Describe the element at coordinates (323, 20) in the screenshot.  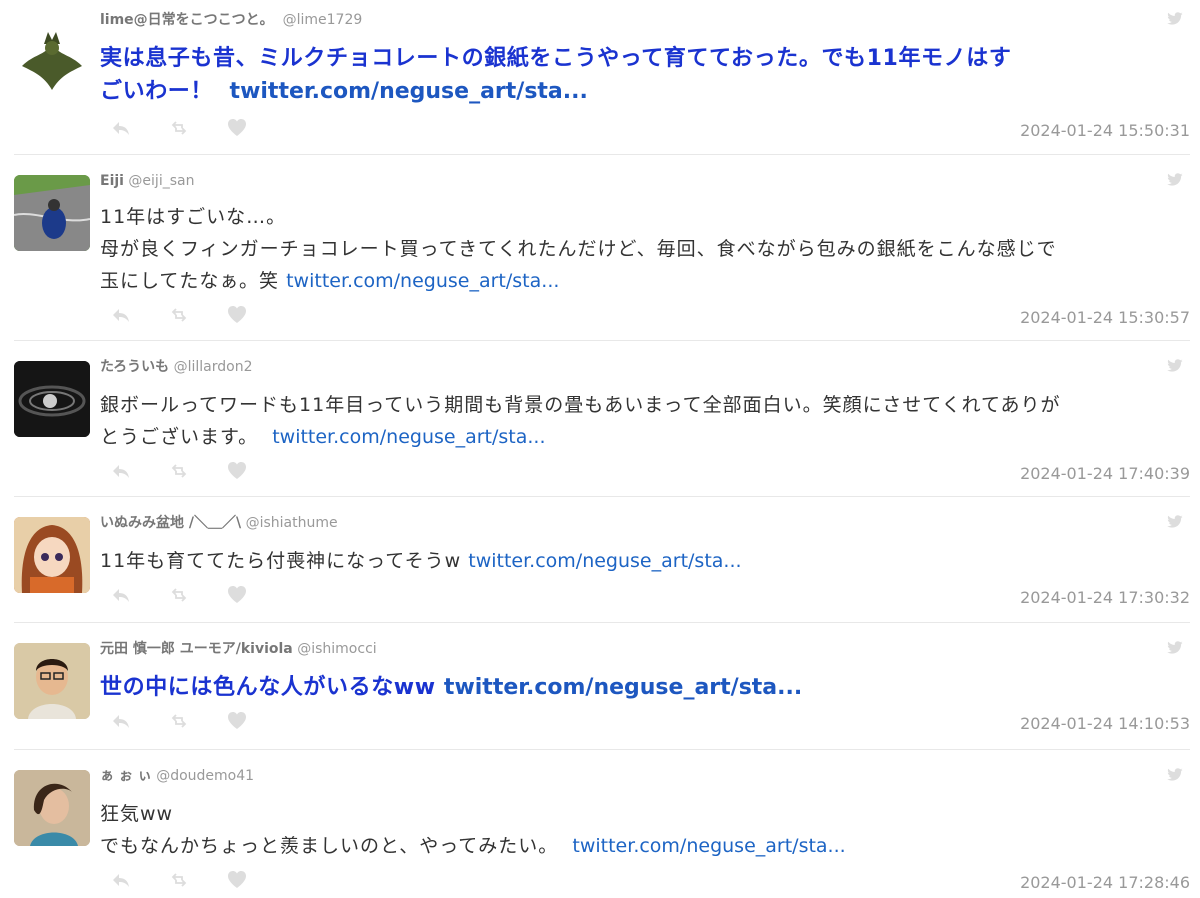
I see `author-handle: @lime1729` at that location.